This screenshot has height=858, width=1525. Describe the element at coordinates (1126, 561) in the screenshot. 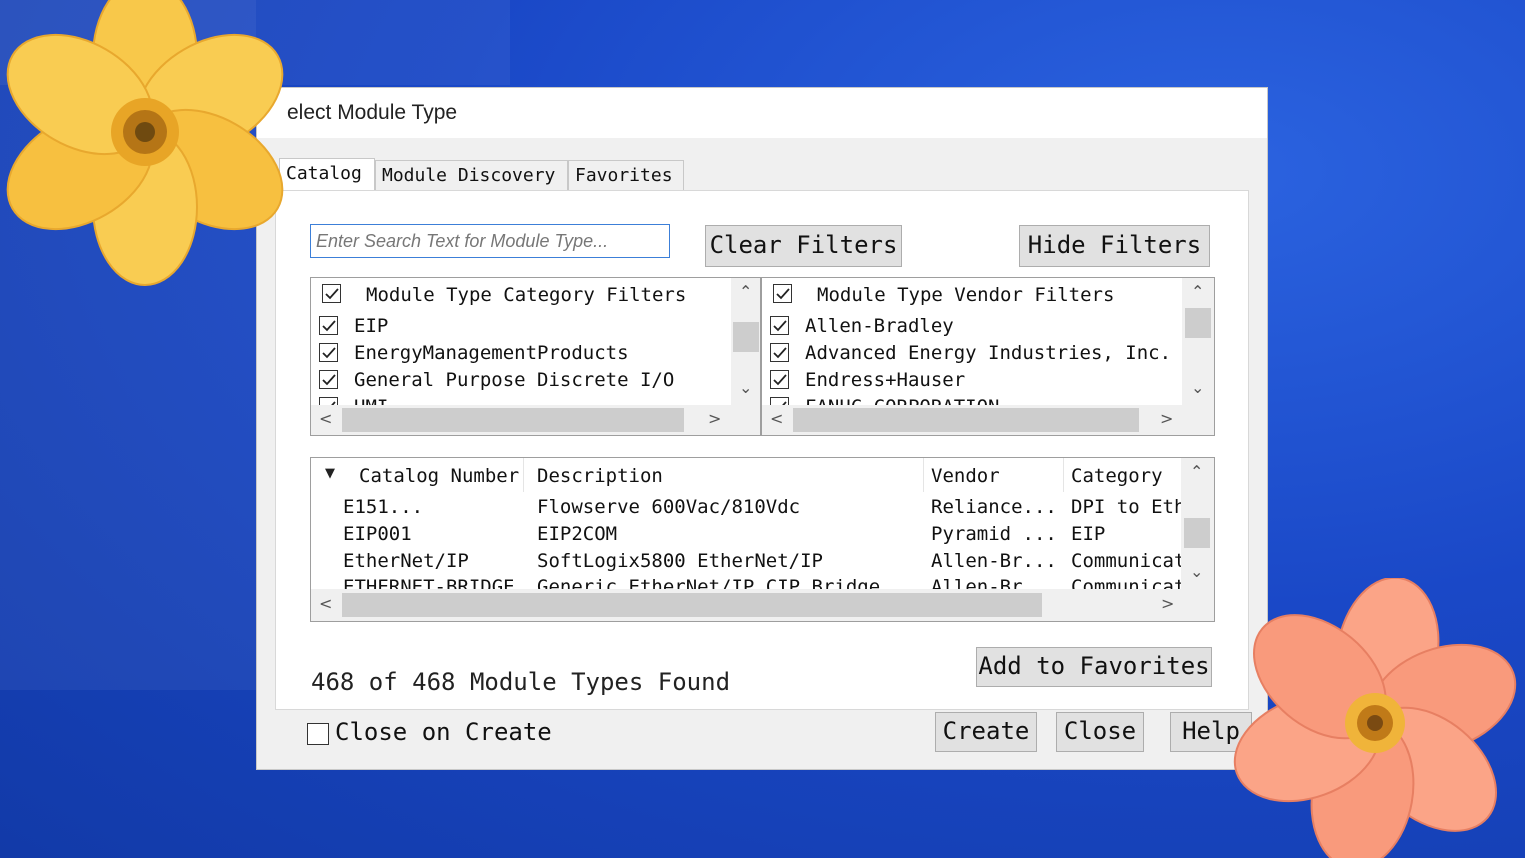

I see `table-cell: Communicat` at that location.